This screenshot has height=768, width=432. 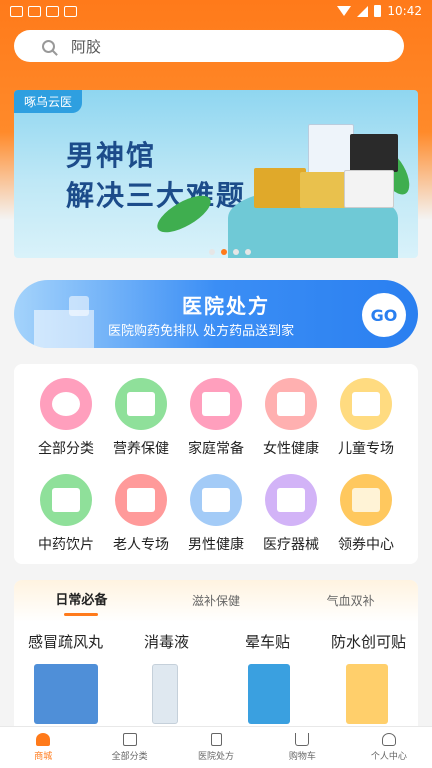 I want to click on medicine-box-icon, so click(x=216, y=404).